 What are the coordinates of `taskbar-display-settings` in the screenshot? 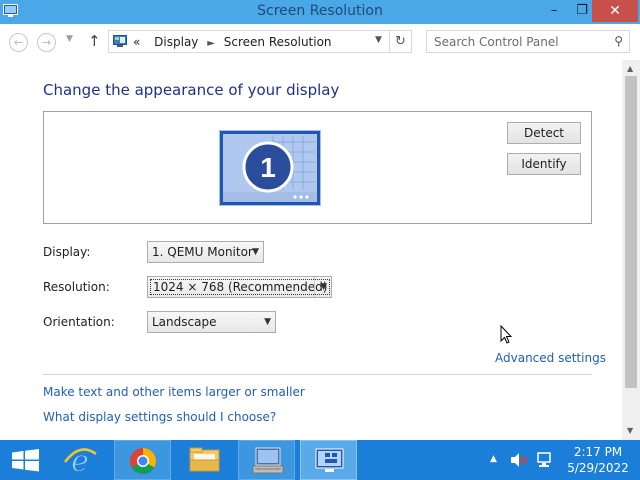 It's located at (328, 460).